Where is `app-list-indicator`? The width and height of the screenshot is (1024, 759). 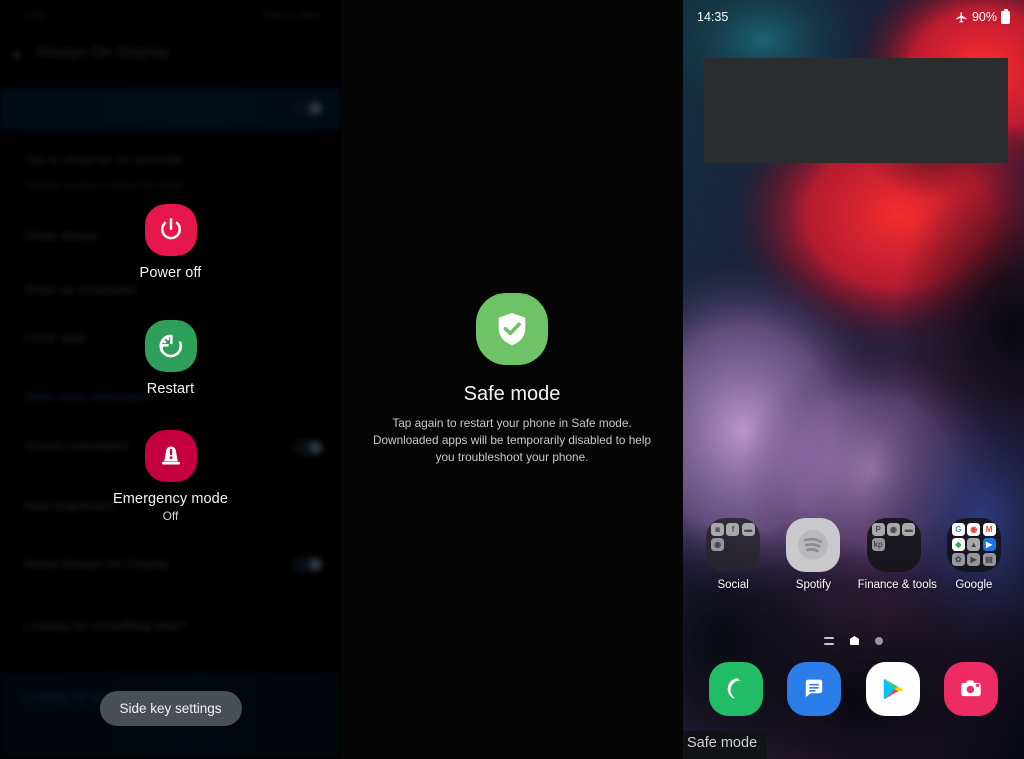 app-list-indicator is located at coordinates (829, 640).